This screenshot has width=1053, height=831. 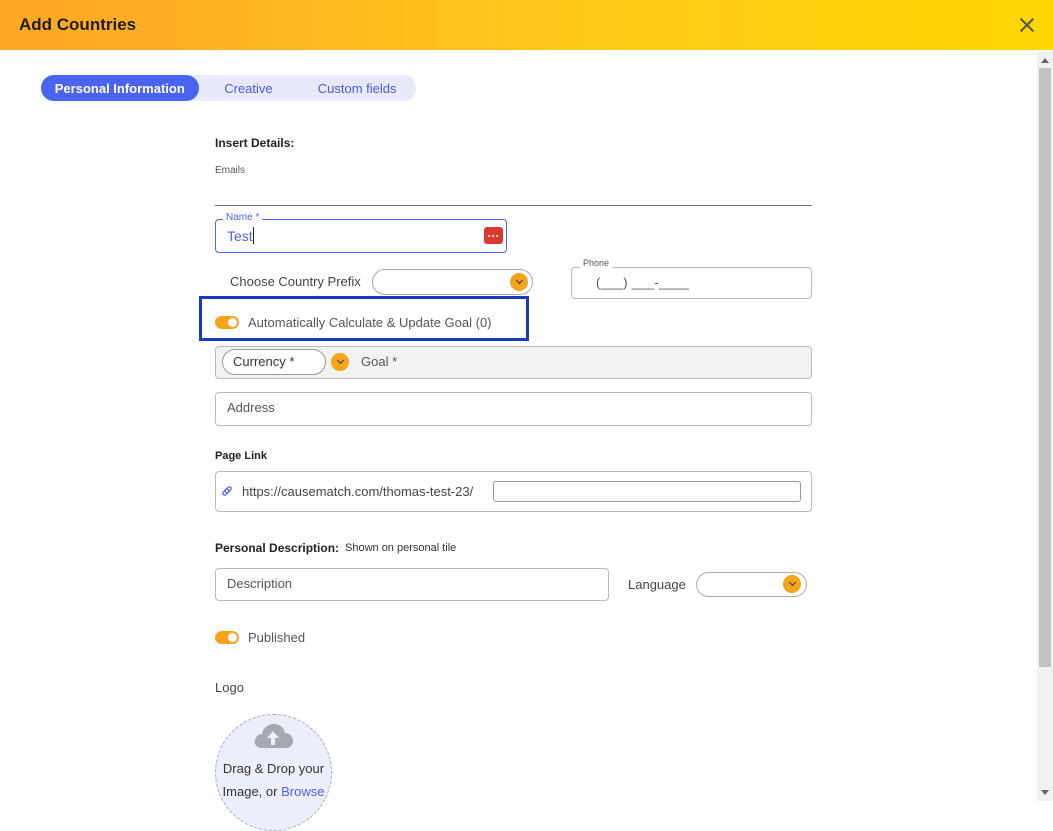 I want to click on emails-label: Emails, so click(x=230, y=170).